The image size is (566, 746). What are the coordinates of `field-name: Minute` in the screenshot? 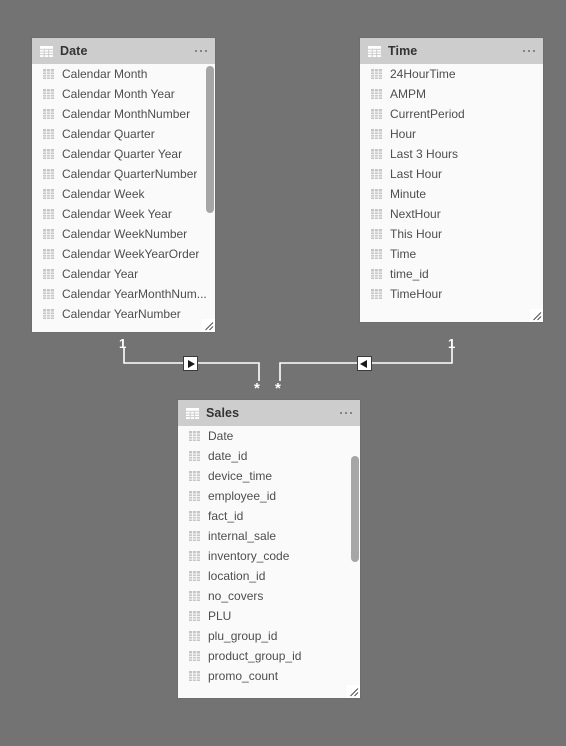 It's located at (408, 194).